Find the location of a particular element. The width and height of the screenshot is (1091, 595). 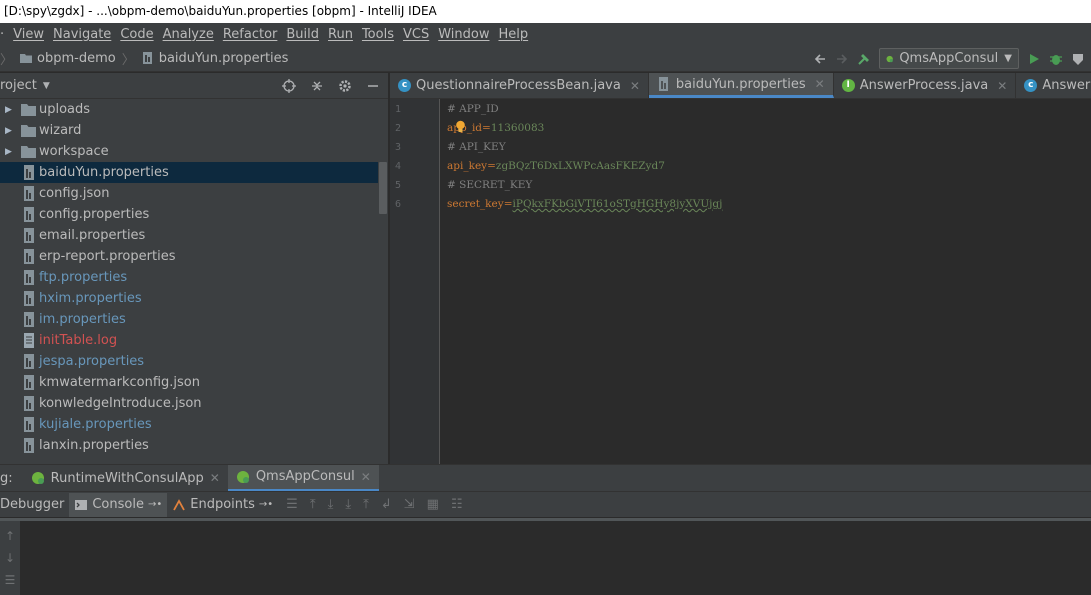

menu-vcs: VCS is located at coordinates (416, 34).